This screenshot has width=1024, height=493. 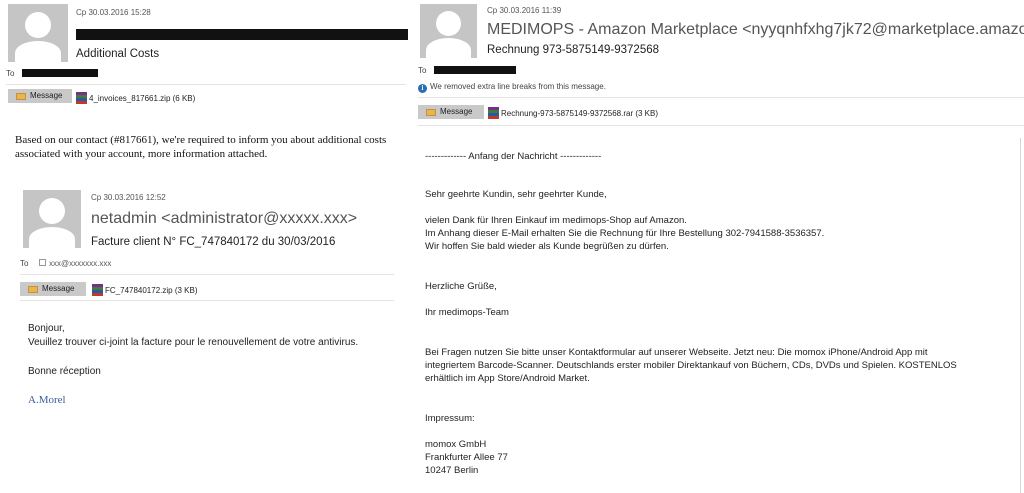 I want to click on attachment: FC_747840172.zip (3 KB), so click(x=145, y=290).